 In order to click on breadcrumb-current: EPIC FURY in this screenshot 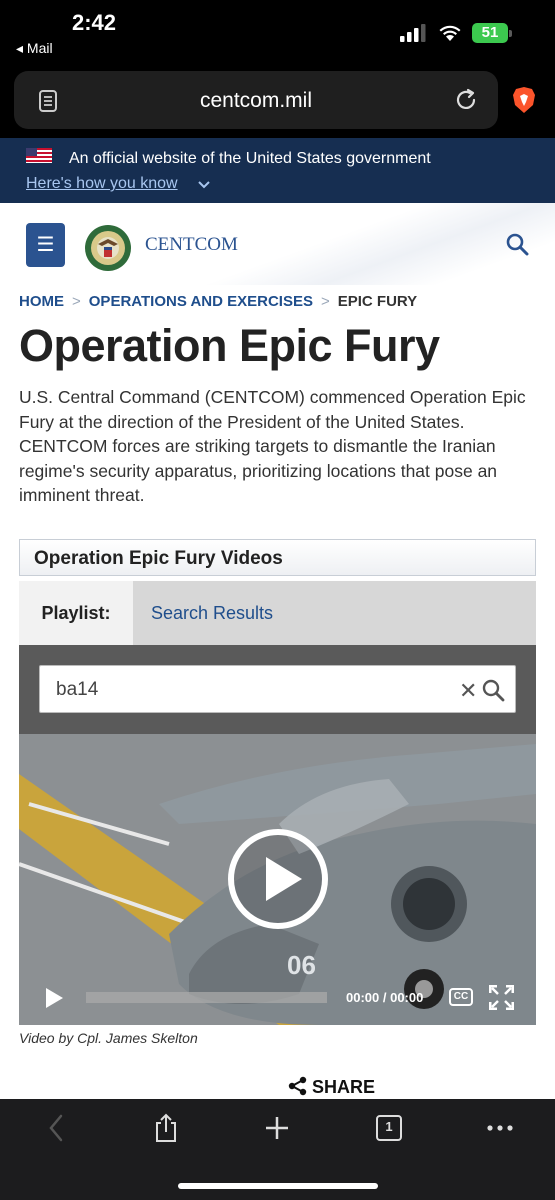, I will do `click(377, 301)`.